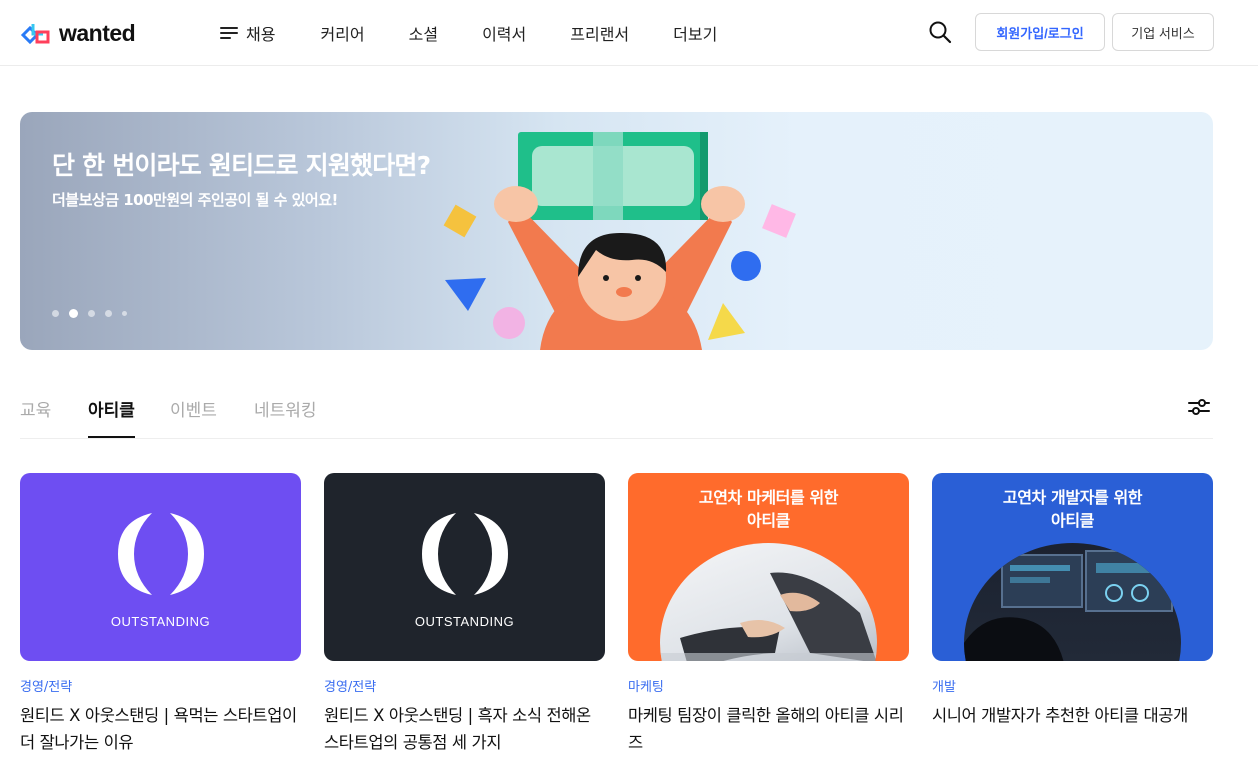 The image size is (1258, 775). What do you see at coordinates (504, 33) in the screenshot?
I see `nav-resume: 이력서` at bounding box center [504, 33].